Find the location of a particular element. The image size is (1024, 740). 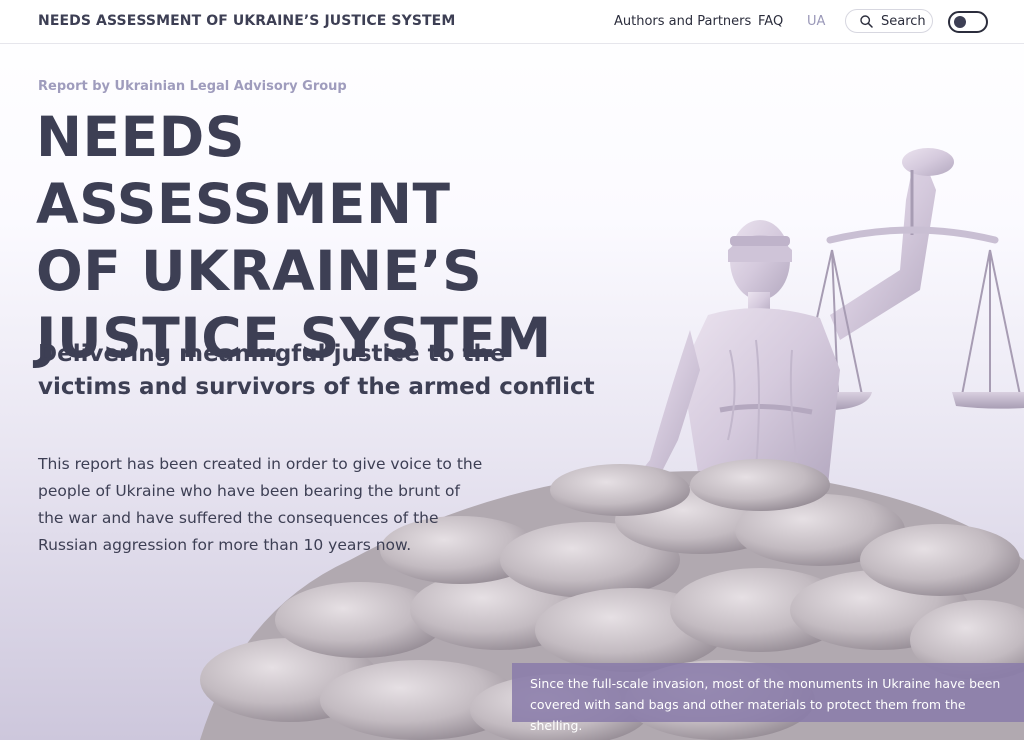

language-switch-ua: UA is located at coordinates (816, 21).